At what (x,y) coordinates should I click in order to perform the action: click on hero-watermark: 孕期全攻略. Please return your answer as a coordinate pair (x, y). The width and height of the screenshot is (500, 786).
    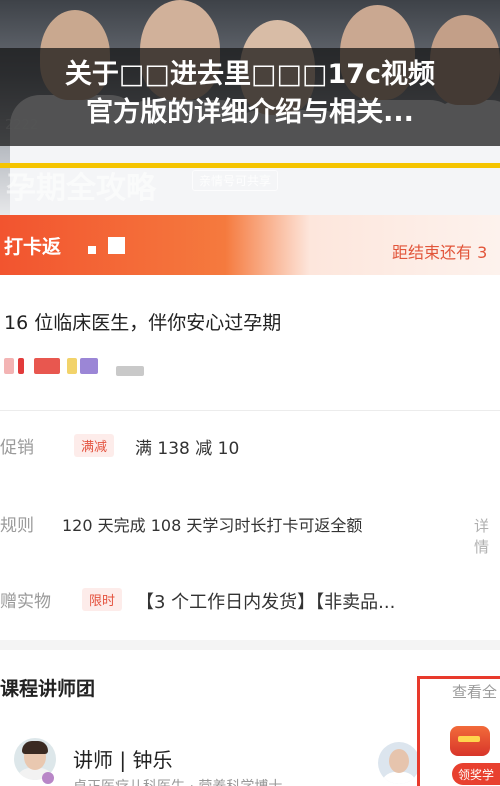
    Looking at the image, I should click on (81, 188).